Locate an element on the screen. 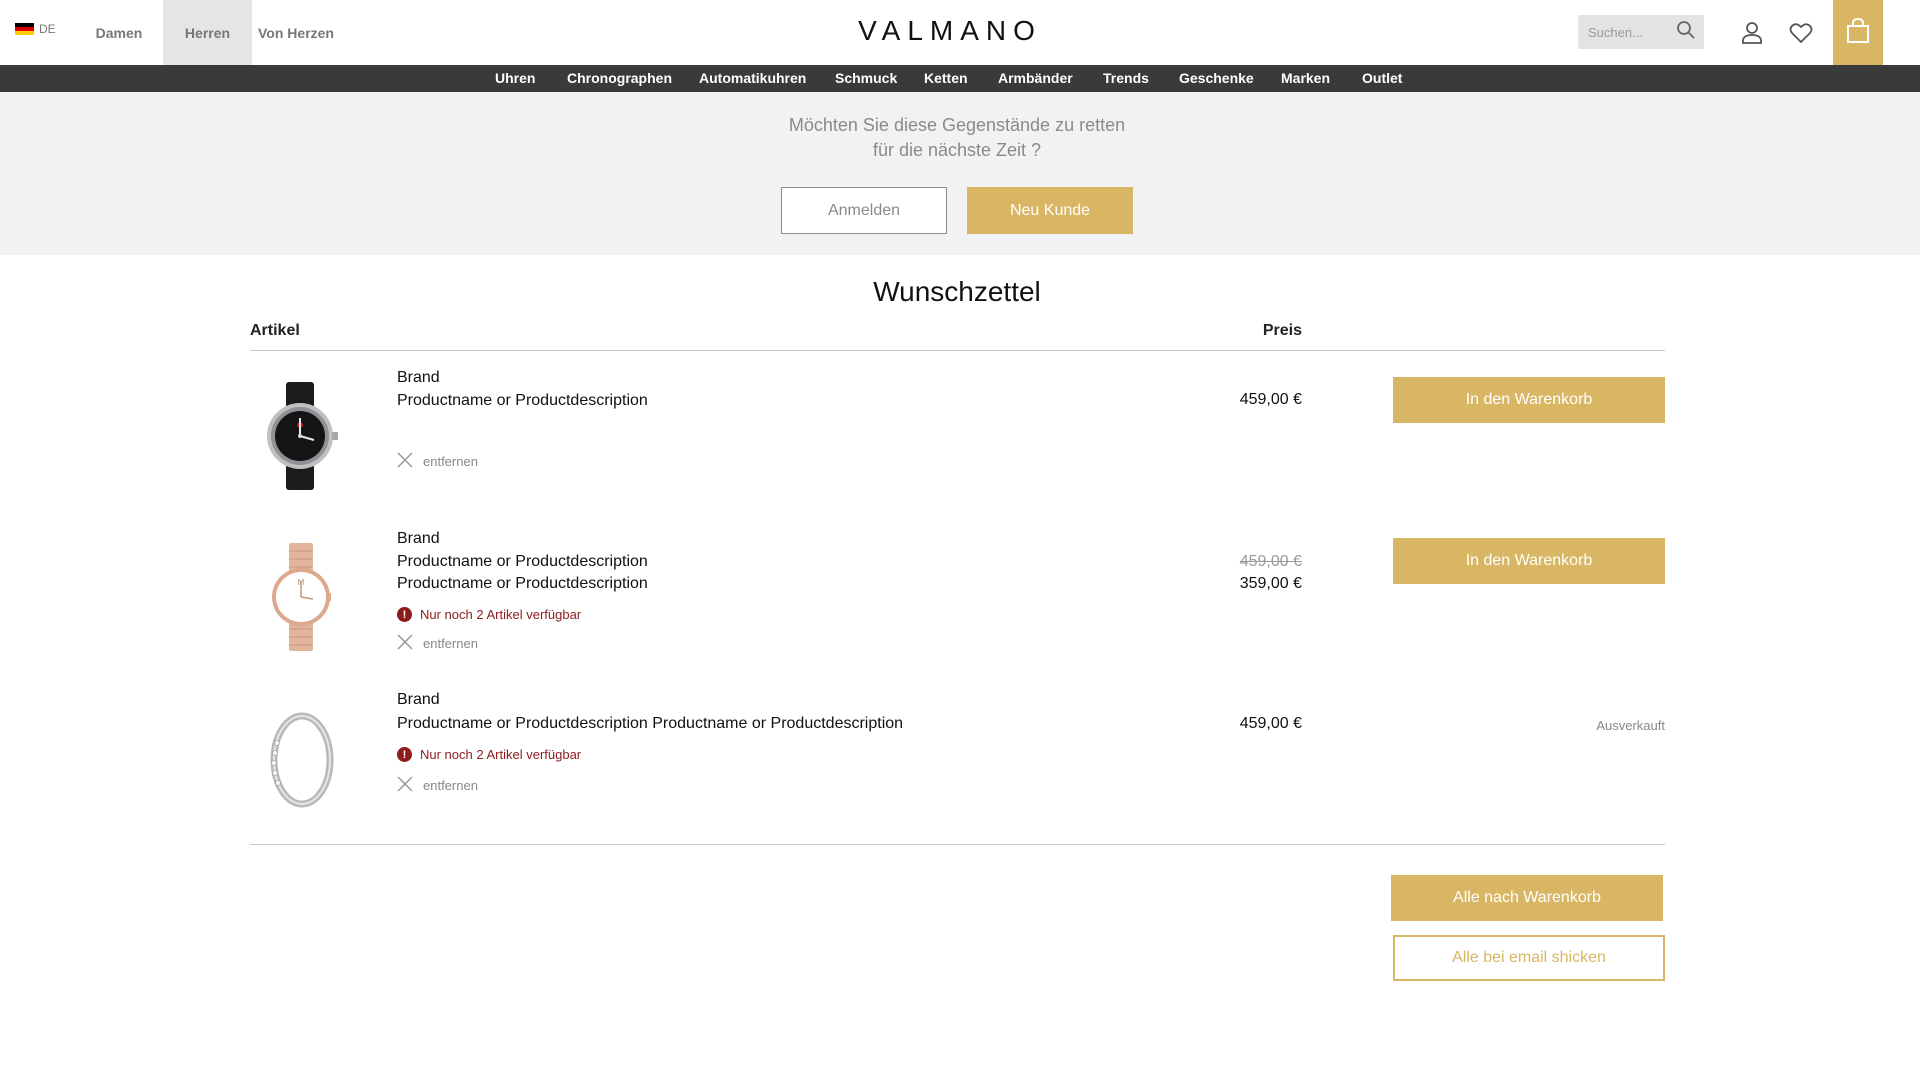 This screenshot has height=1080, width=1920. nav-item-trends: Trends is located at coordinates (1126, 78).